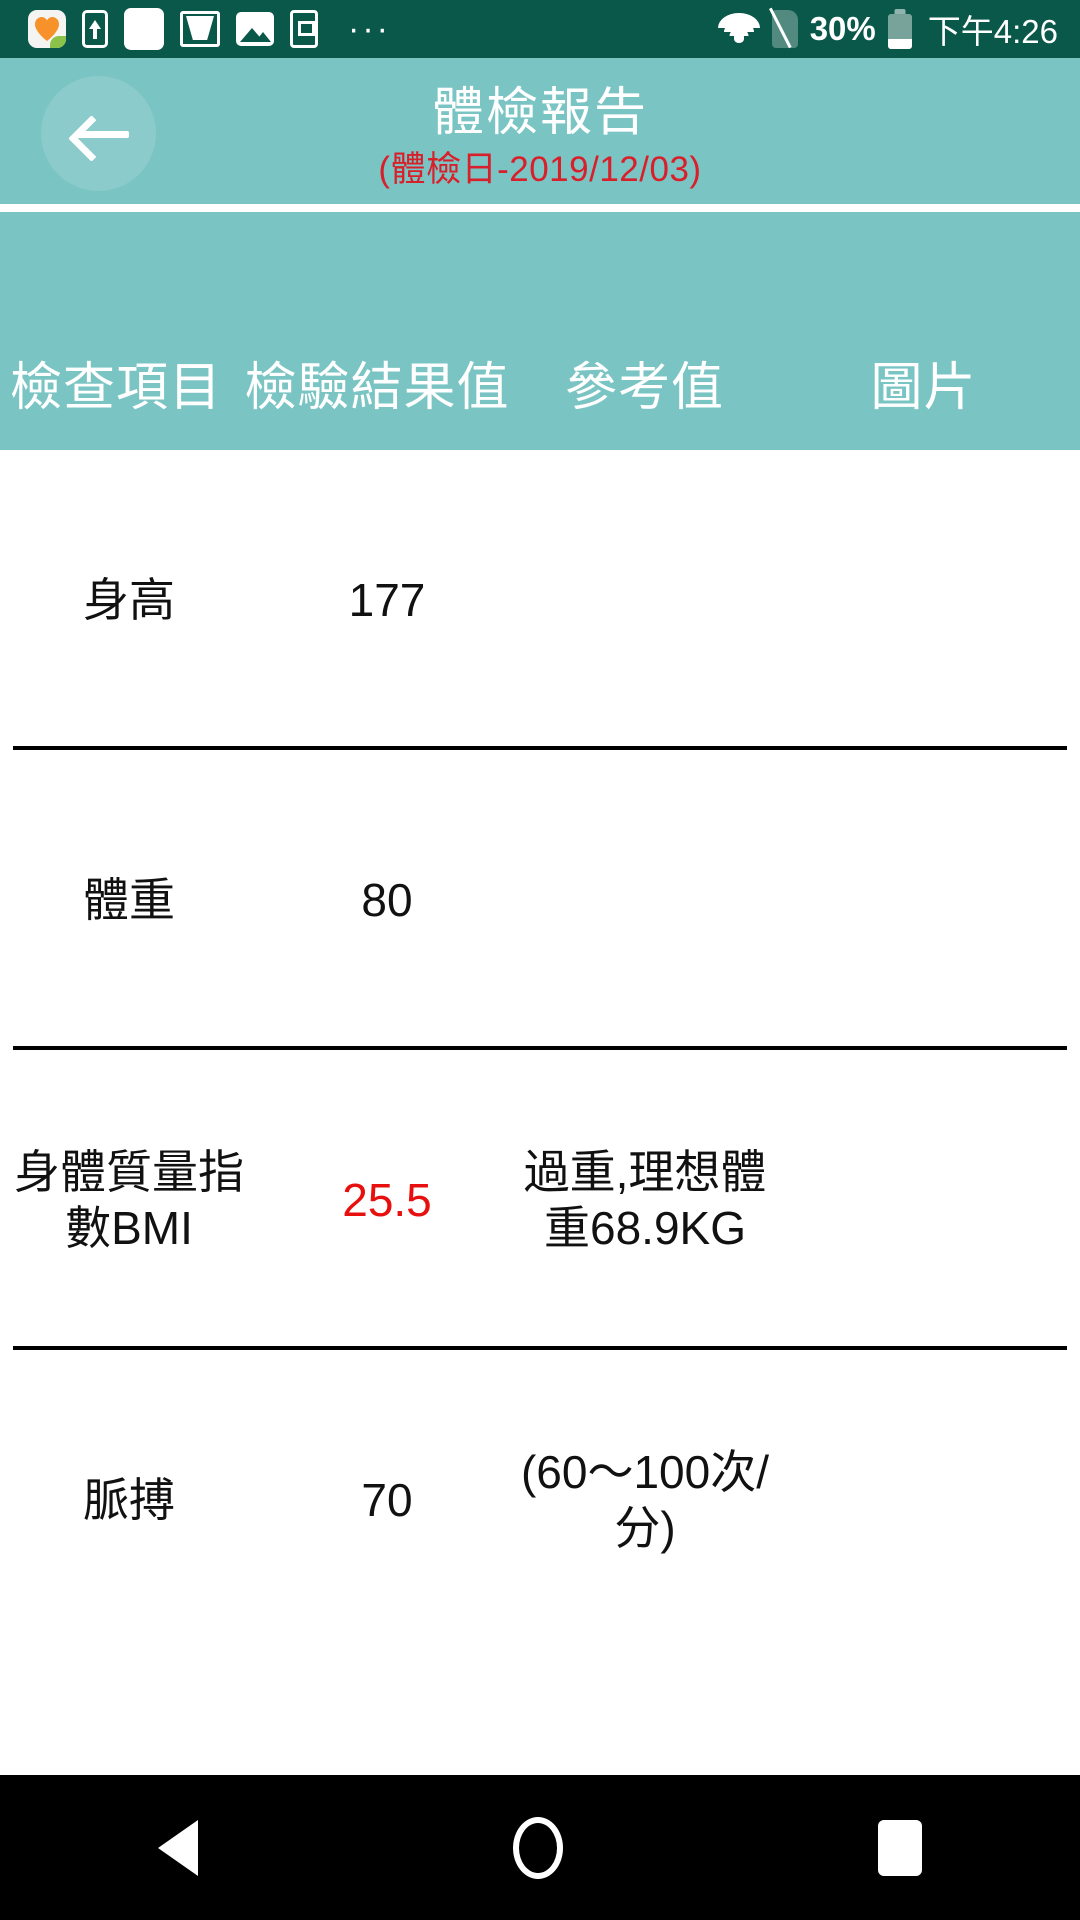 Image resolution: width=1080 pixels, height=1920 pixels. Describe the element at coordinates (923, 388) in the screenshot. I see `column-header-image: 圖片` at that location.